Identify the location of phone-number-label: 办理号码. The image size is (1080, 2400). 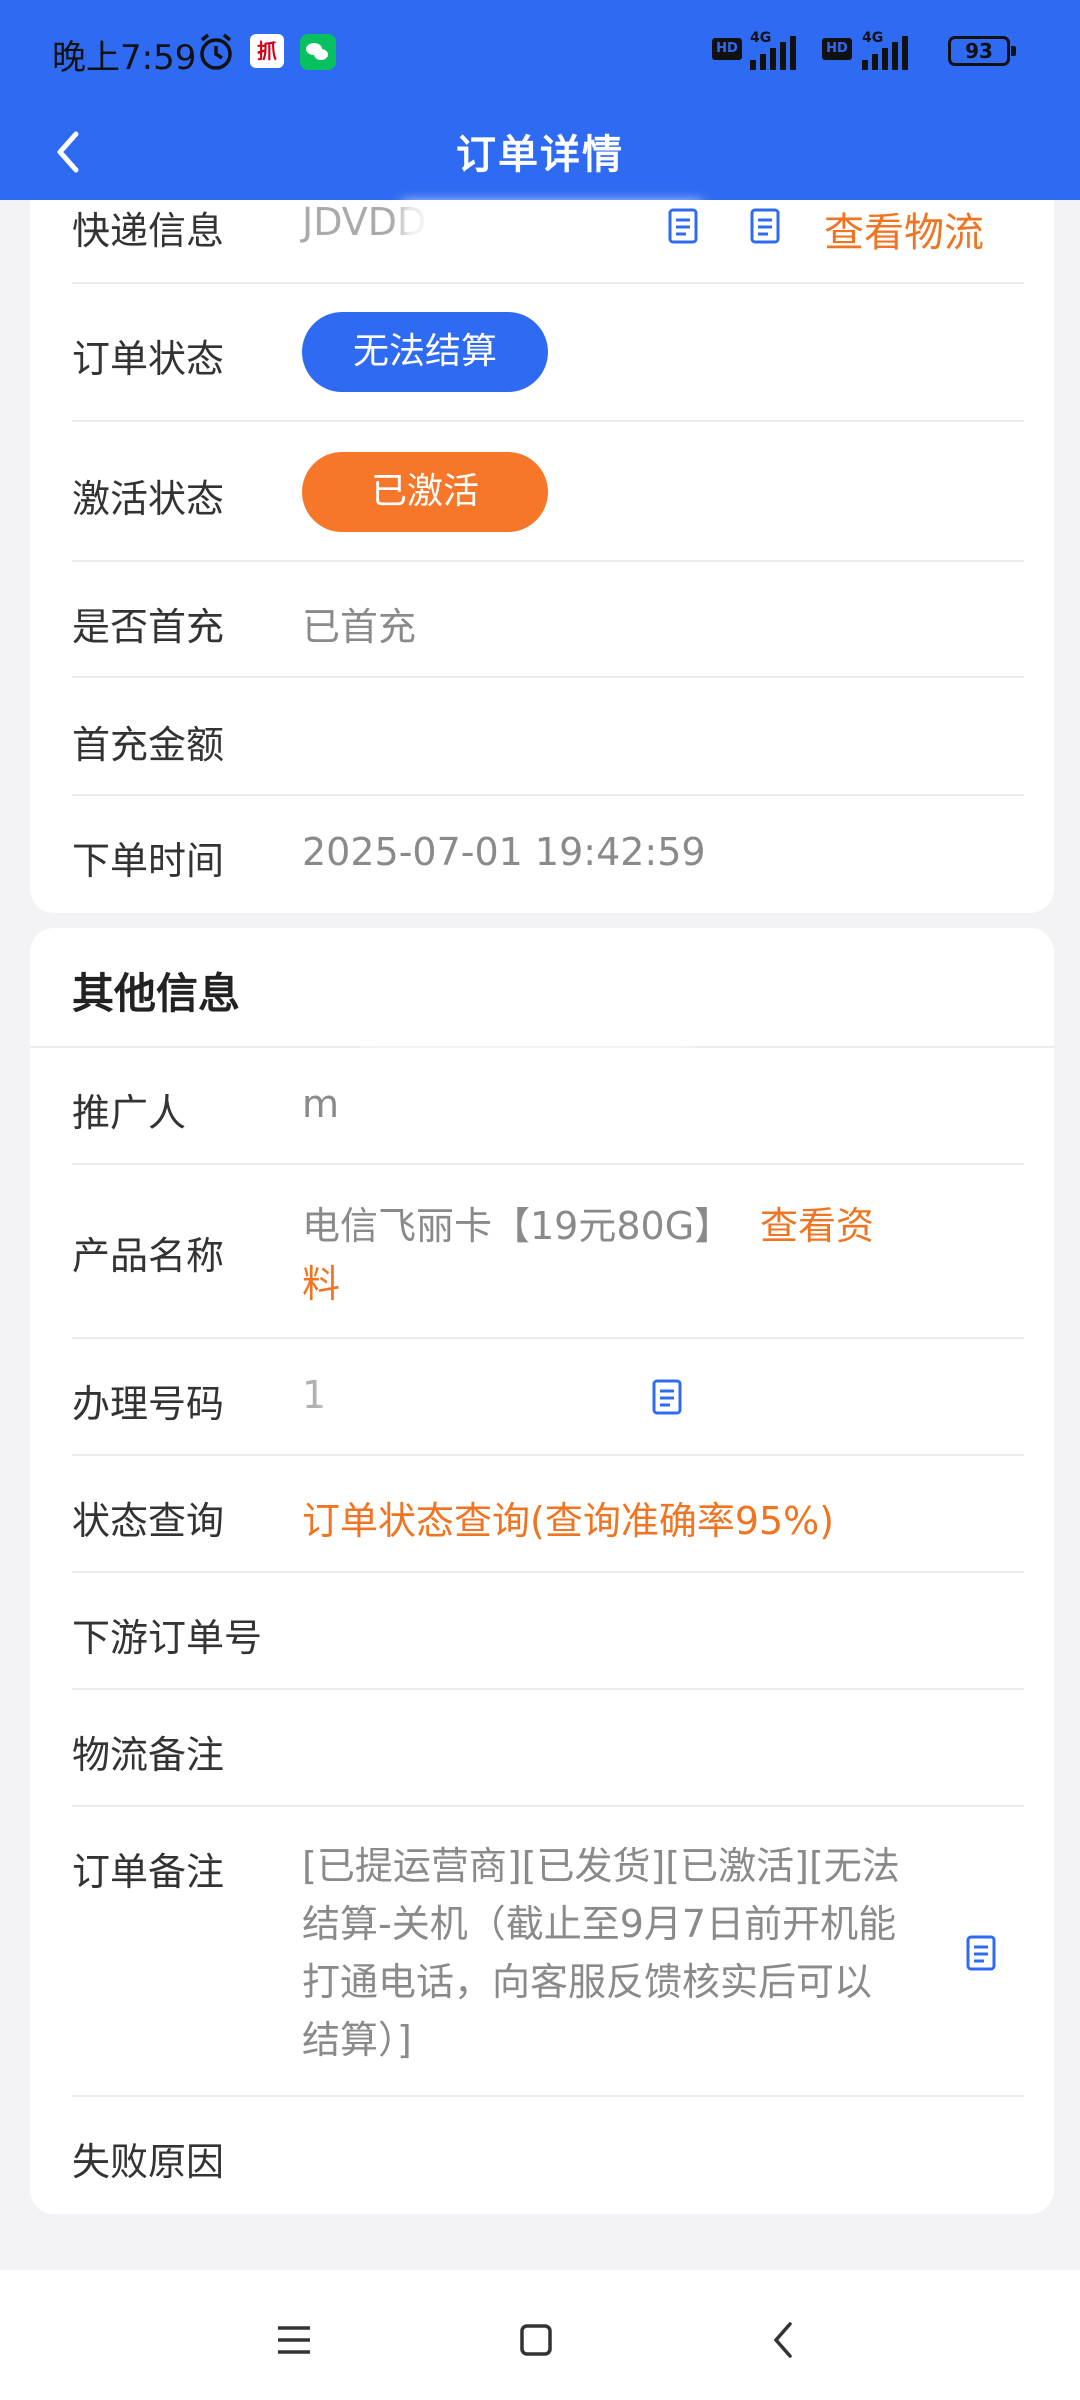
(148, 1404).